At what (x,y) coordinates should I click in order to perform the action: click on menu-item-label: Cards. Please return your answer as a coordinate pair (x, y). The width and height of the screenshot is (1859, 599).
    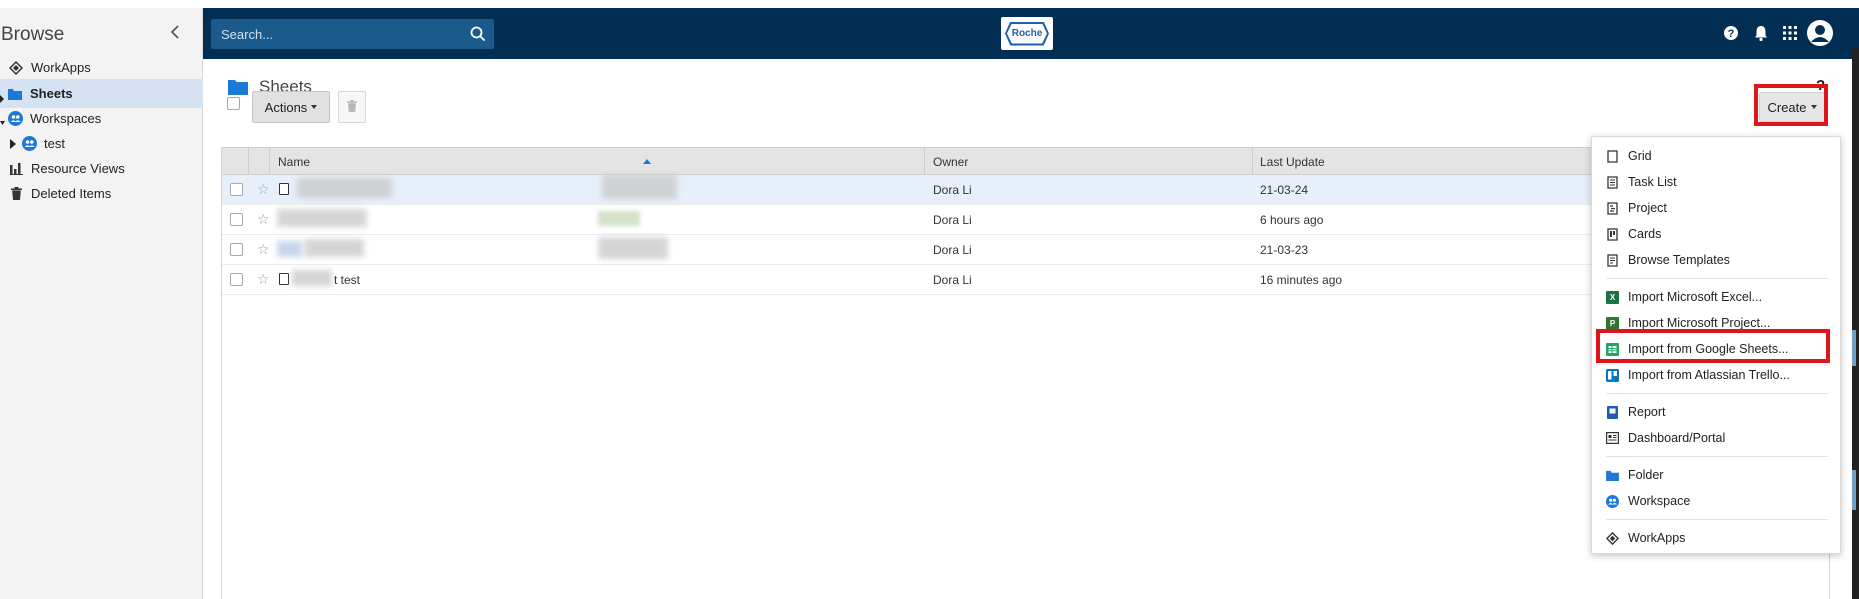
    Looking at the image, I should click on (1645, 234).